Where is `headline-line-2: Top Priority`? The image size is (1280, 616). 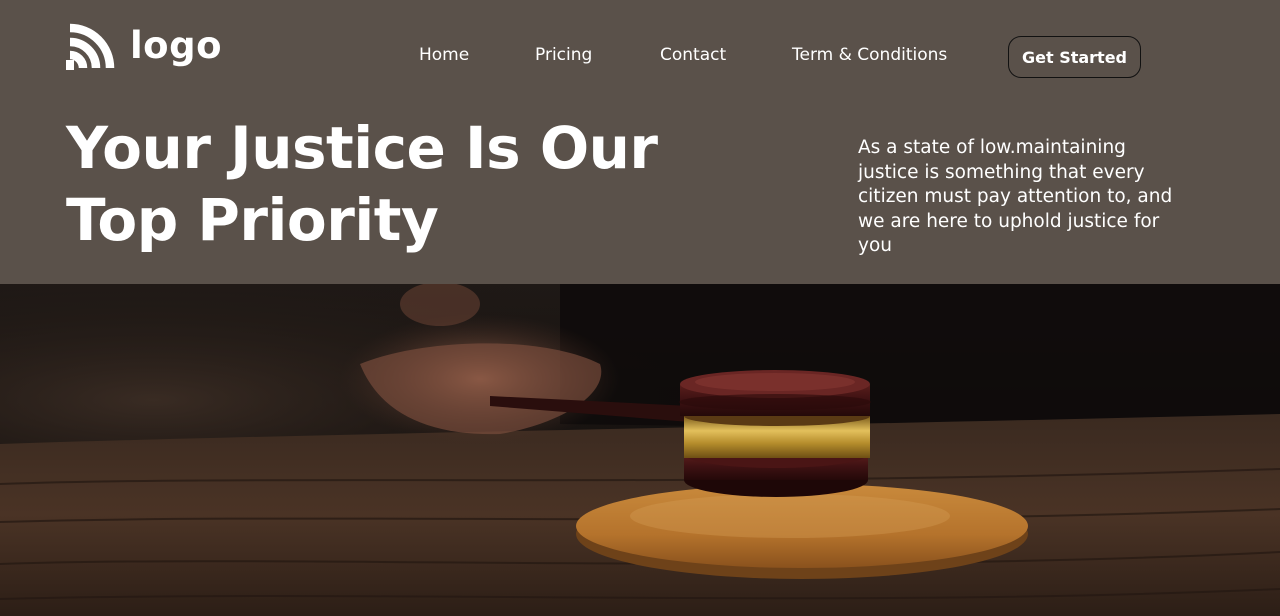
headline-line-2: Top Priority is located at coordinates (252, 220).